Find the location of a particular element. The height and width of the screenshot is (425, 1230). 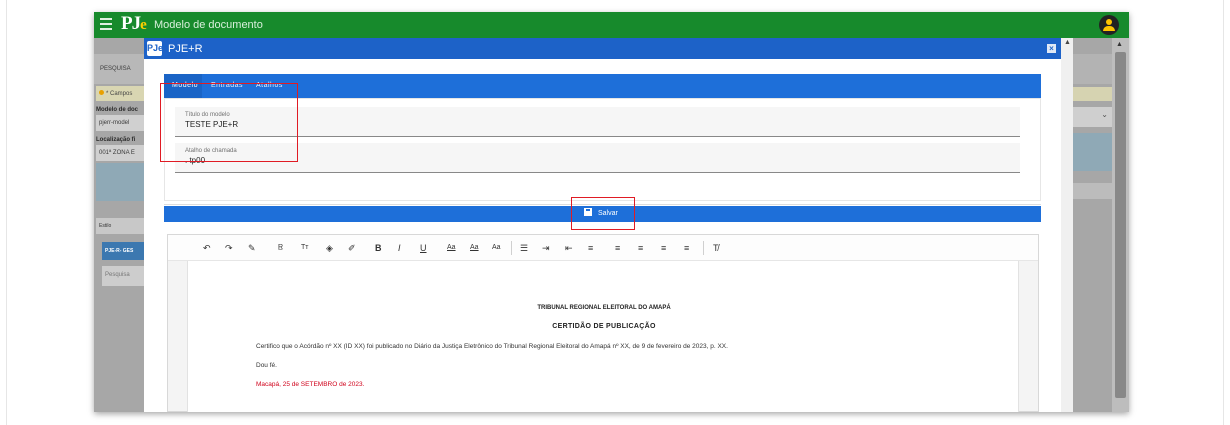

background-chip: PJE-R- GES is located at coordinates (123, 251).